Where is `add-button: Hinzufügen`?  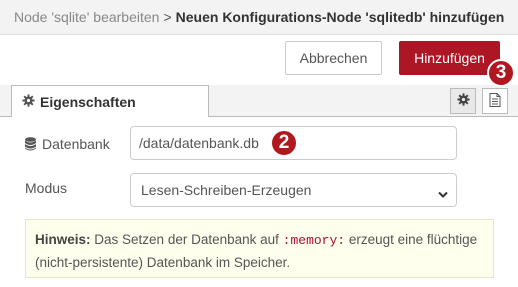
add-button: Hinzufügen is located at coordinates (449, 58).